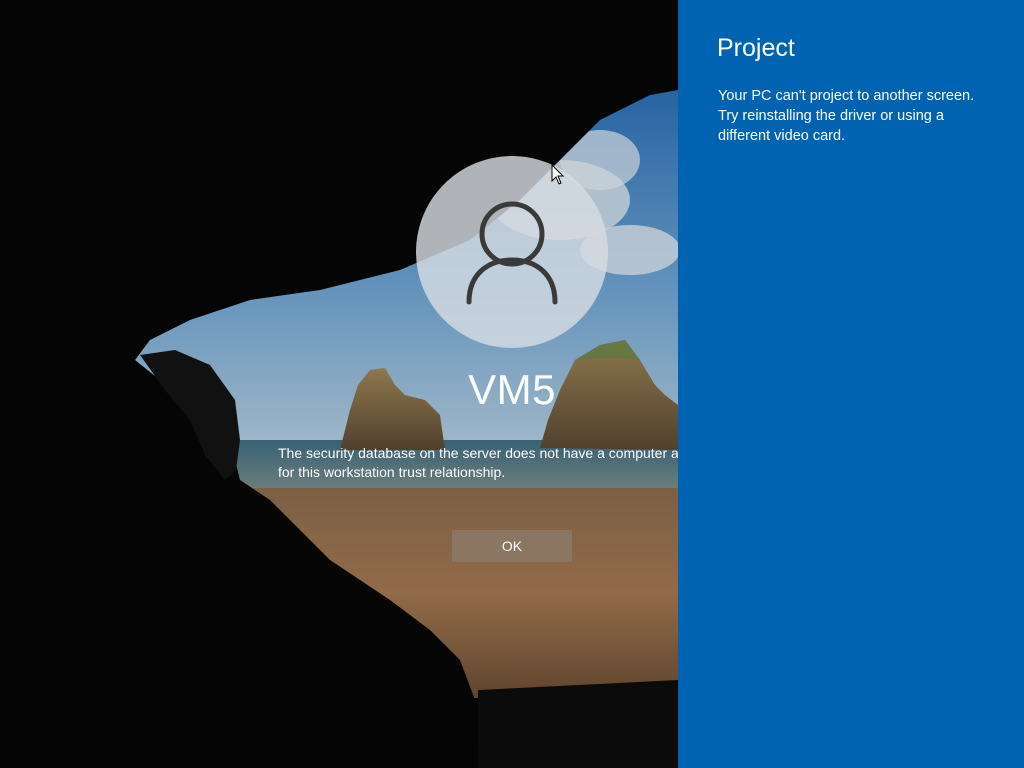 This screenshot has width=1024, height=768. Describe the element at coordinates (512, 546) in the screenshot. I see `ok-button: OK` at that location.